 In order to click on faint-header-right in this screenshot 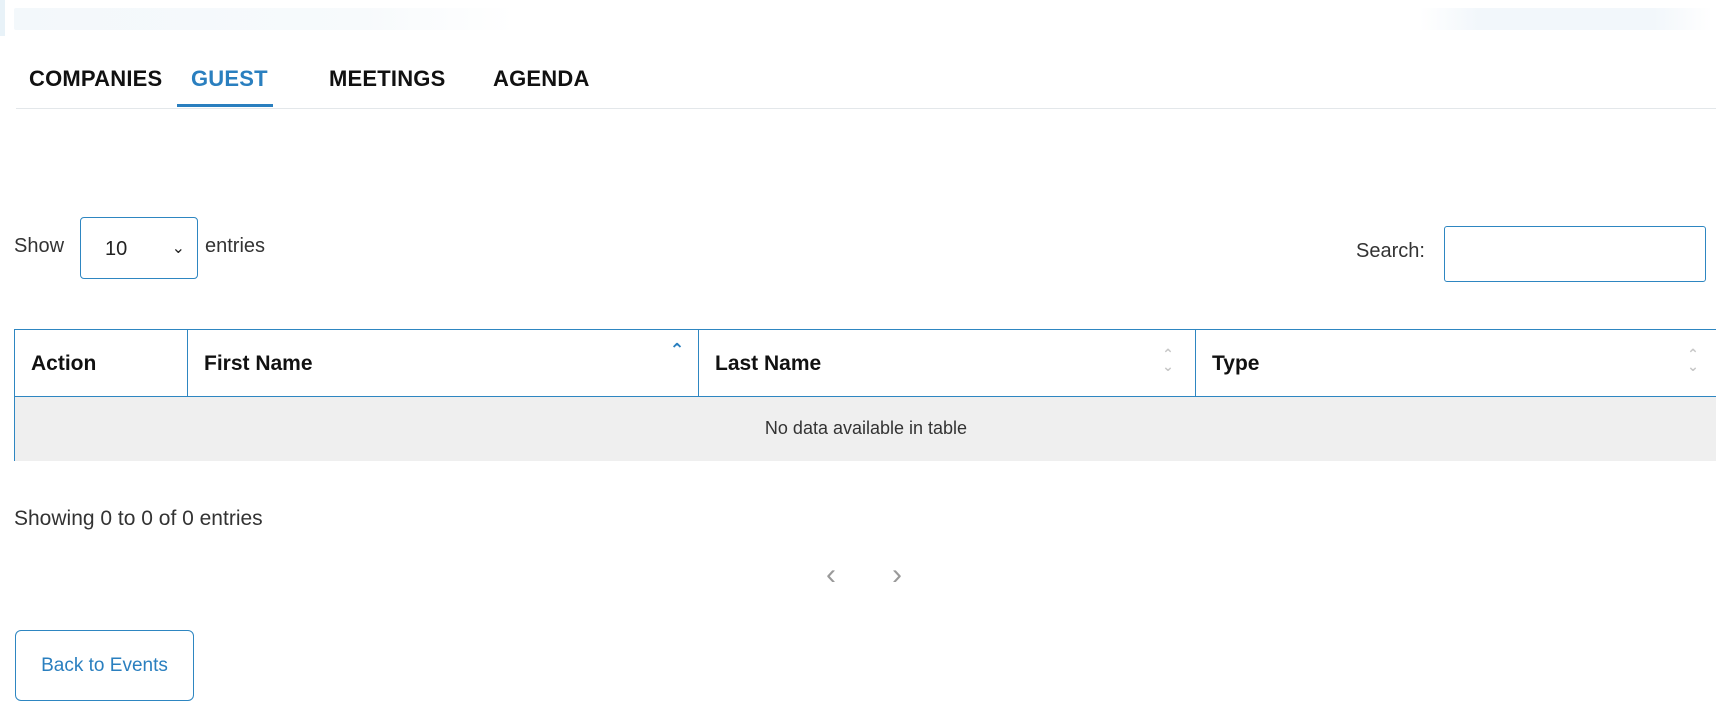, I will do `click(1566, 19)`.